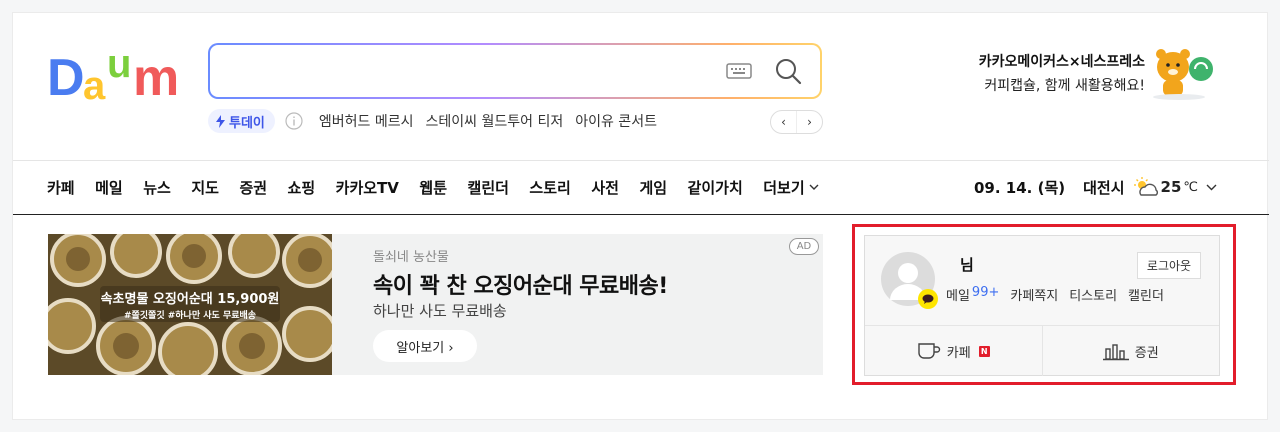 This screenshot has height=432, width=1280. What do you see at coordinates (929, 351) in the screenshot?
I see `cup-icon` at bounding box center [929, 351].